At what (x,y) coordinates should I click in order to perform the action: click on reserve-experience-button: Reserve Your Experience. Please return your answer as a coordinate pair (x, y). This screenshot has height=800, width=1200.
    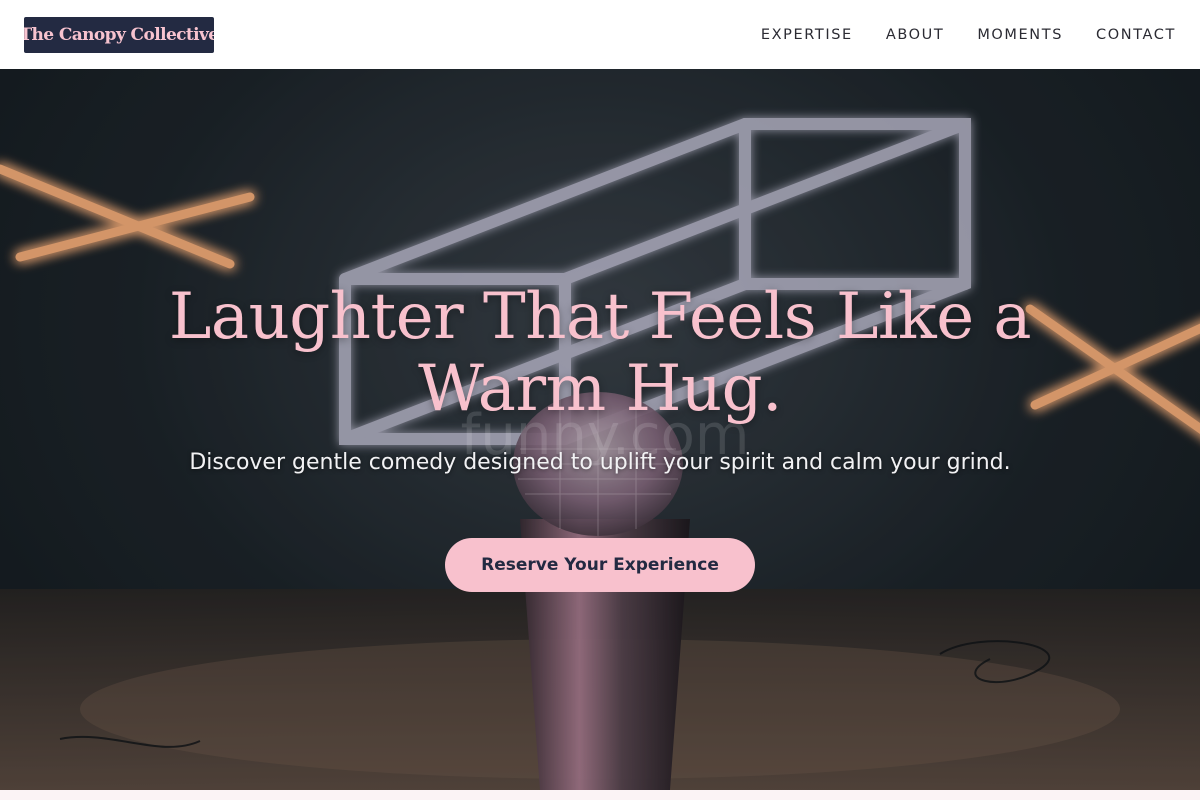
    Looking at the image, I should click on (600, 565).